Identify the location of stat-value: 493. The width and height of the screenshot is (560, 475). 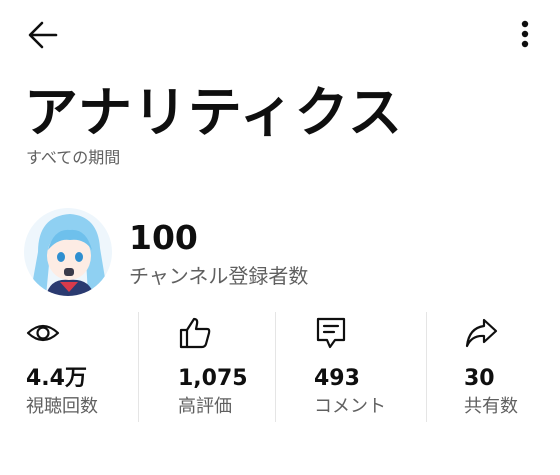
(337, 378).